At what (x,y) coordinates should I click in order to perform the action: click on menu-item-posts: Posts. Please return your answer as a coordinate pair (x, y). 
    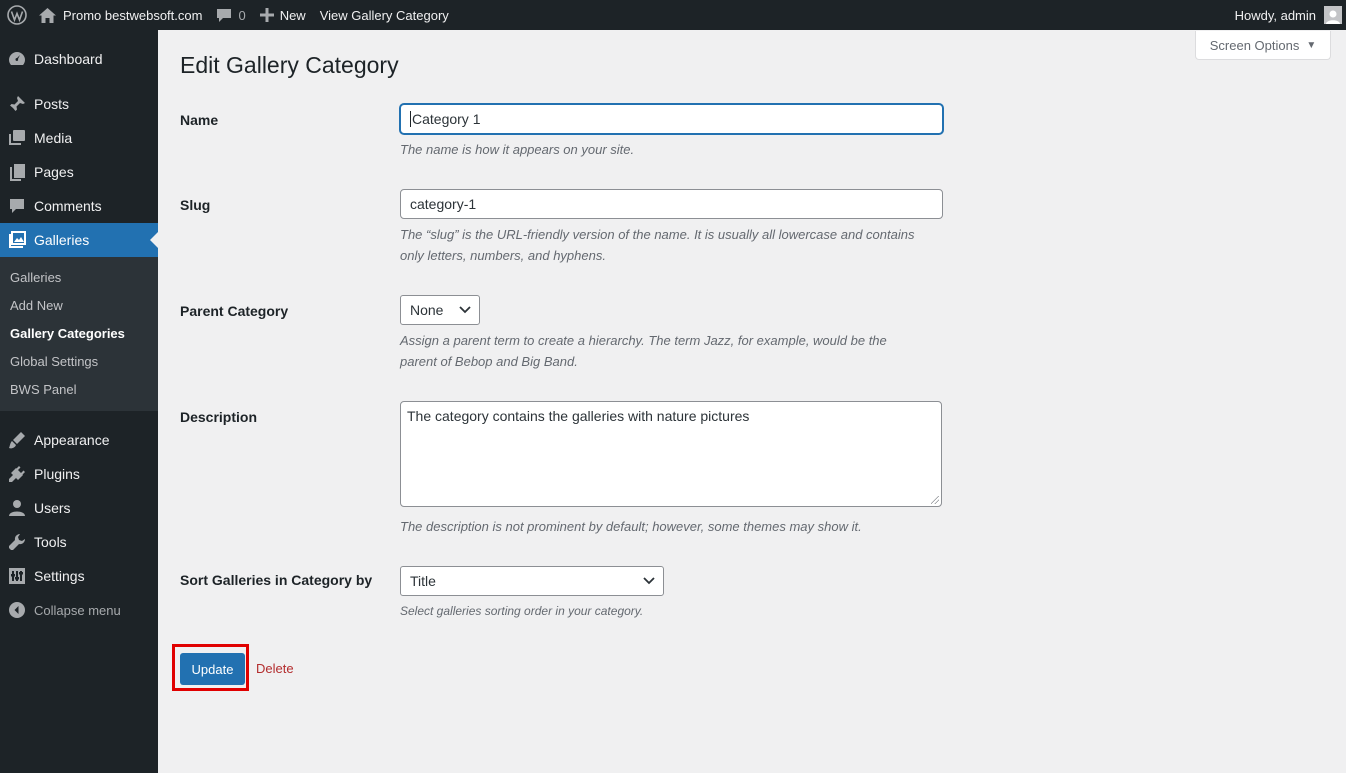
    Looking at the image, I should click on (79, 104).